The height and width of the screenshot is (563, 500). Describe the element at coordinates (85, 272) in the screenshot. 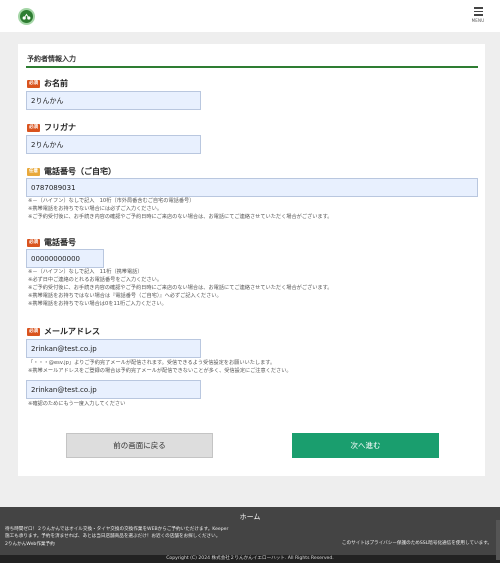

I see `mobile-phone-note: ※－（ハイフン）なしで記入 11桁（携帯電話）` at that location.